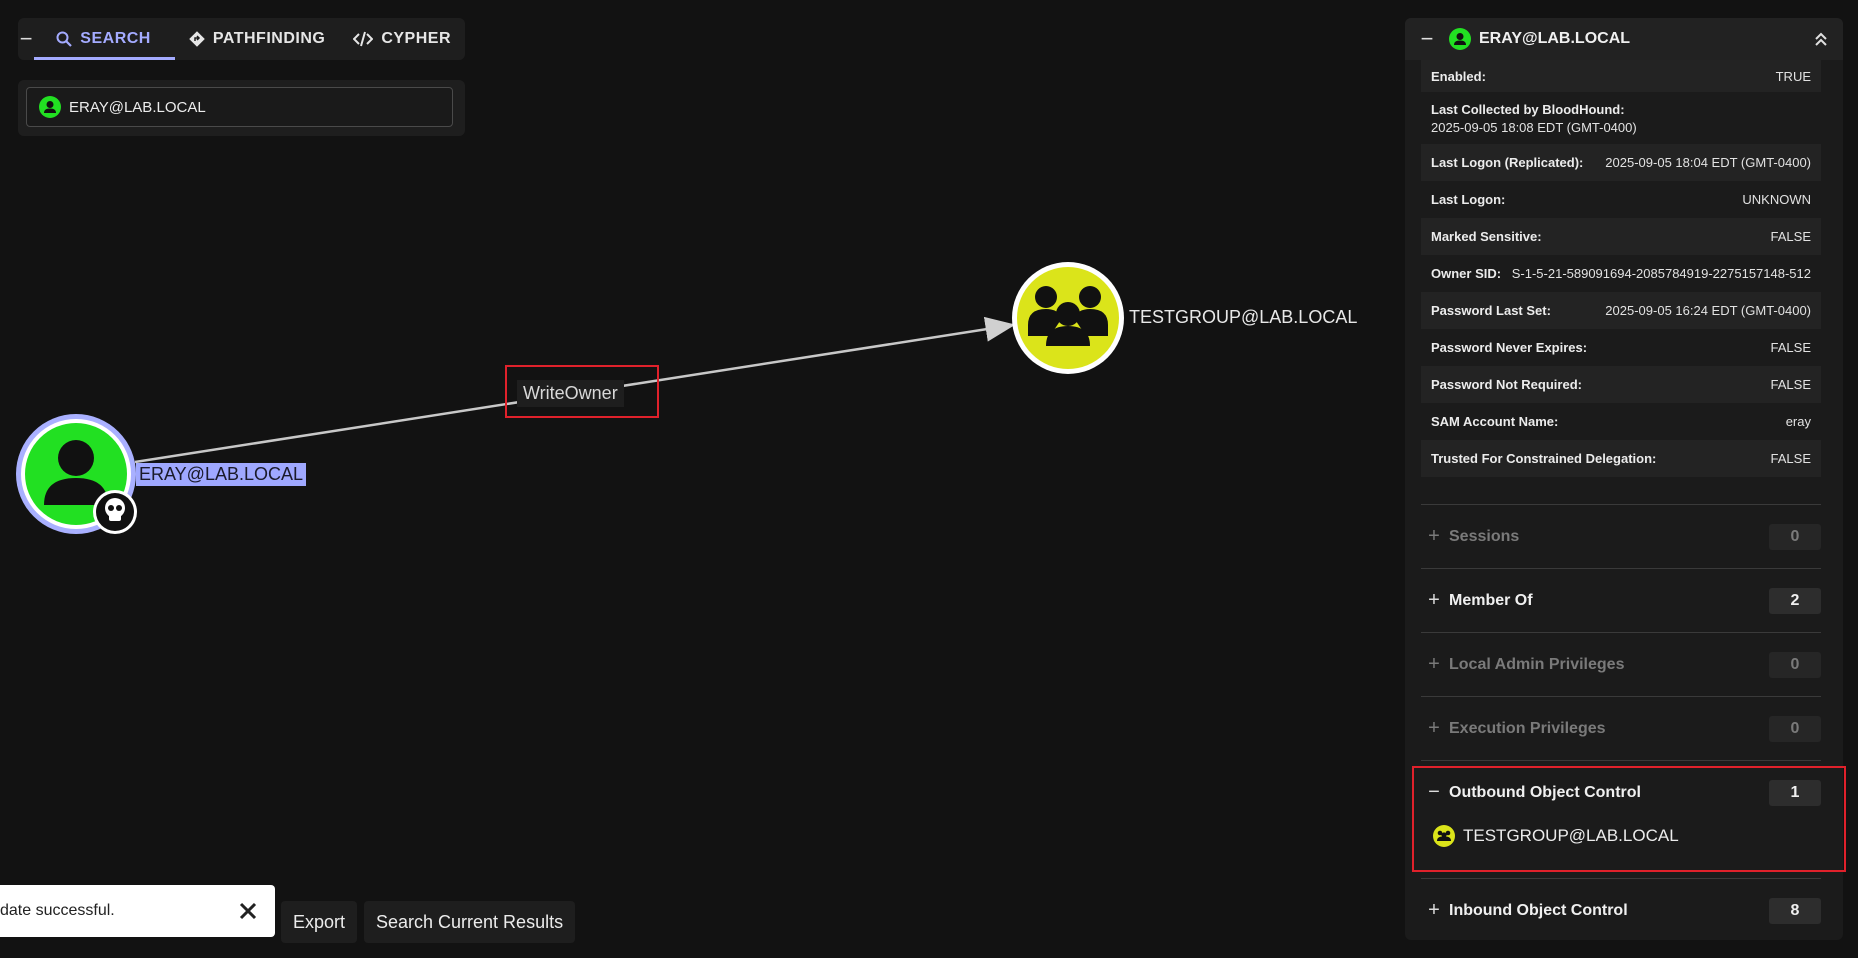  I want to click on property-row: Last Logon: UNKNOWN, so click(1621, 199).